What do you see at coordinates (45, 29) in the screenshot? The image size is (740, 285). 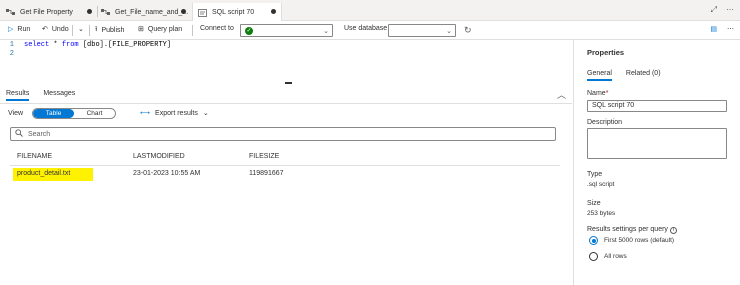 I see `undo-icon: ↶` at bounding box center [45, 29].